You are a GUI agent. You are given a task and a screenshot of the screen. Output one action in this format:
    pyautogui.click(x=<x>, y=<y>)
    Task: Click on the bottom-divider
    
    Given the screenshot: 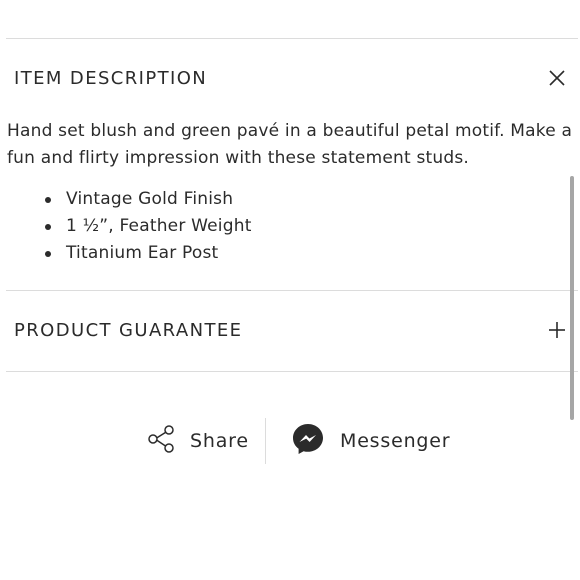 What is the action you would take?
    pyautogui.click(x=292, y=371)
    